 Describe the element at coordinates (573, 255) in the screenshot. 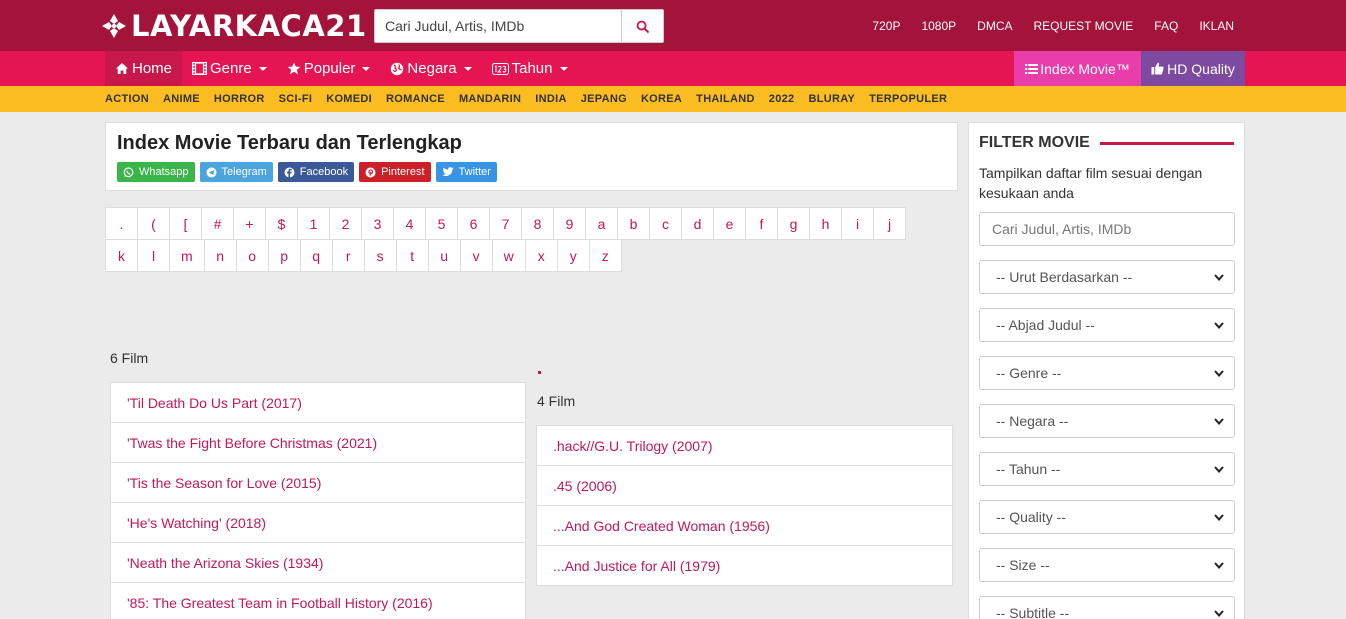

I see `alpha-y: y` at that location.